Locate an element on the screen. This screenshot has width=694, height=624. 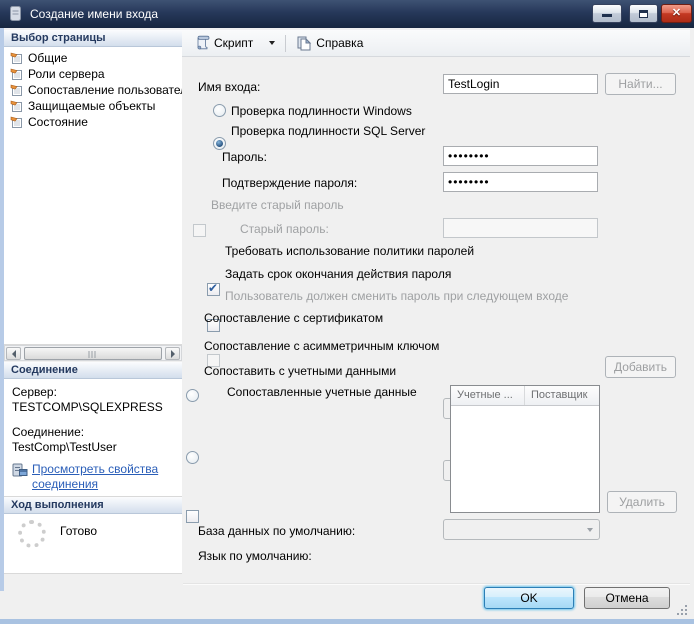
pages-header: Выбор страницы is located at coordinates (93, 38).